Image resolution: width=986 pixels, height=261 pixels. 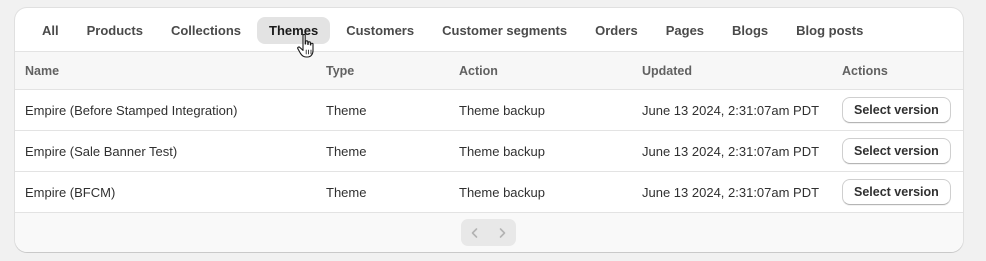 What do you see at coordinates (380, 30) in the screenshot?
I see `tab-customers: Customers` at bounding box center [380, 30].